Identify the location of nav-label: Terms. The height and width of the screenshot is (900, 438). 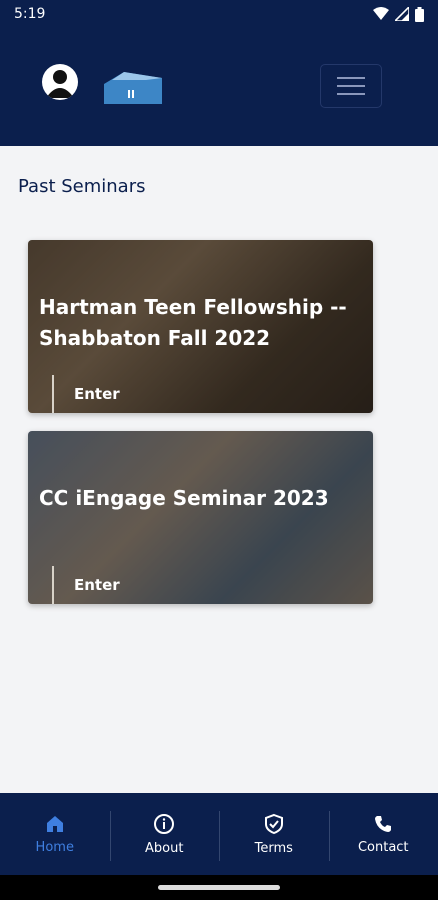
(273, 848).